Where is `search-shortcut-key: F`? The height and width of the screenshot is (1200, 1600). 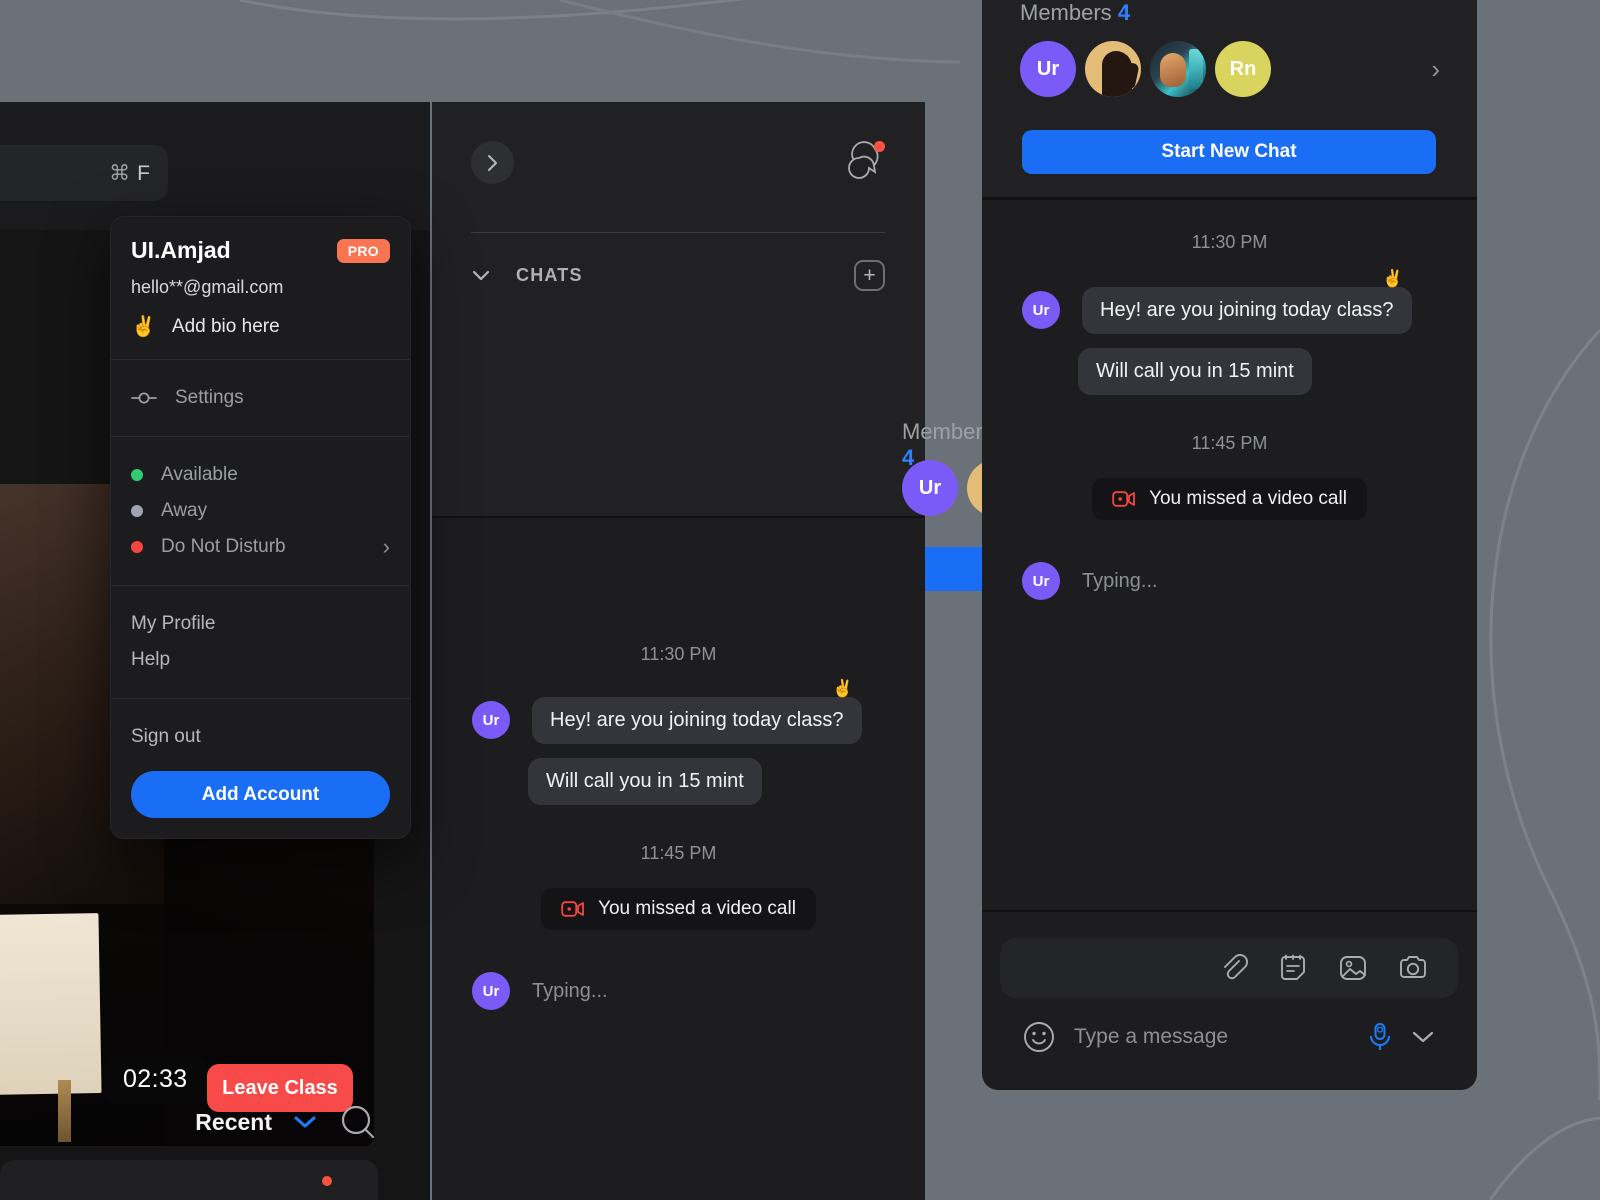
search-shortcut-key: F is located at coordinates (143, 173).